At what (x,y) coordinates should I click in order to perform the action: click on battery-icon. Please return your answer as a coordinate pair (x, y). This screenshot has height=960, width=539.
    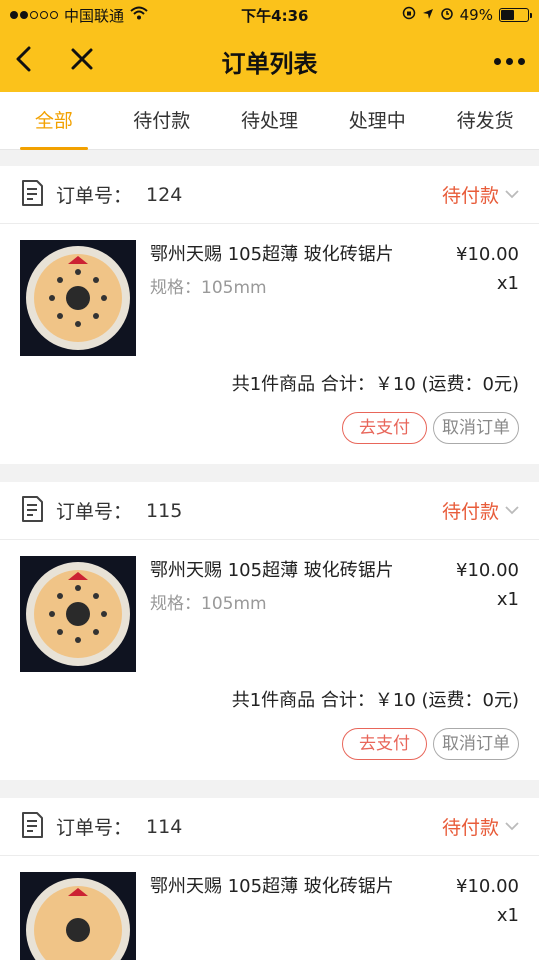
    Looking at the image, I should click on (515, 15).